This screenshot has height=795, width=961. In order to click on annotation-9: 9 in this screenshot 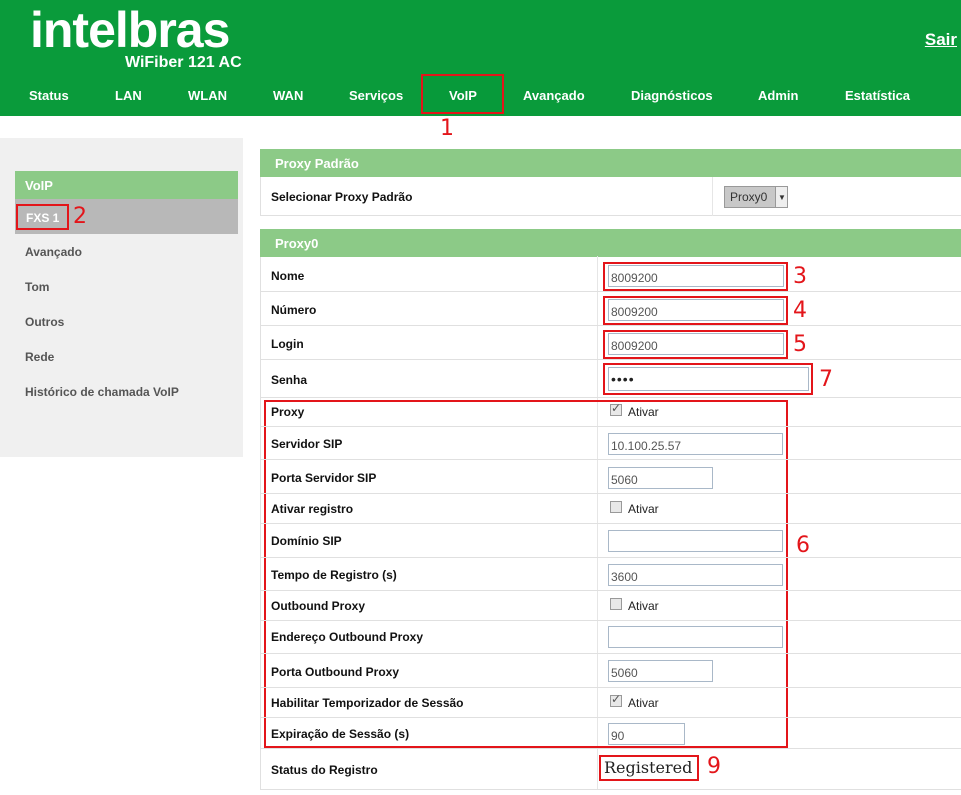, I will do `click(714, 766)`.